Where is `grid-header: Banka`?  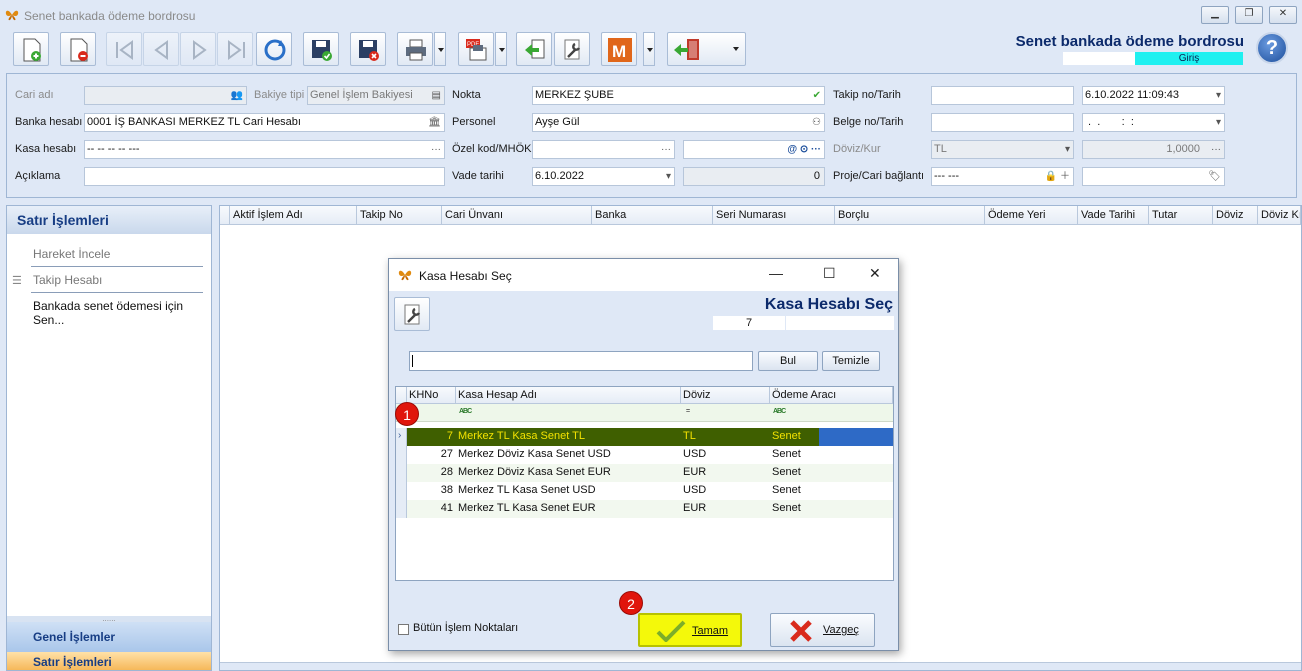
grid-header: Banka is located at coordinates (652, 215).